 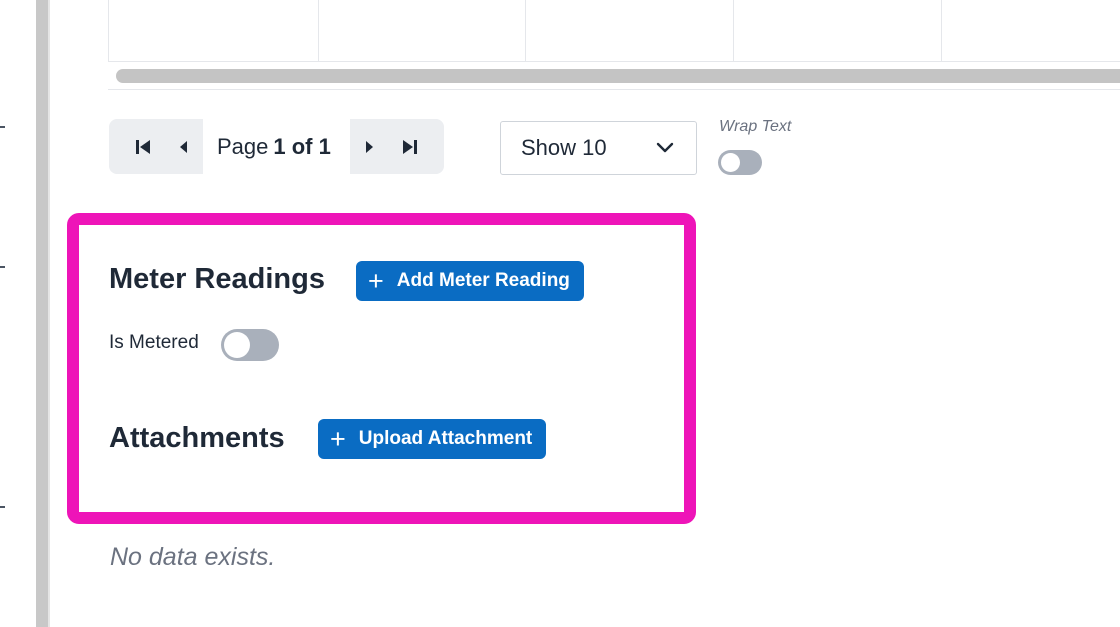 I want to click on page-size-select: Show 10, so click(x=598, y=148).